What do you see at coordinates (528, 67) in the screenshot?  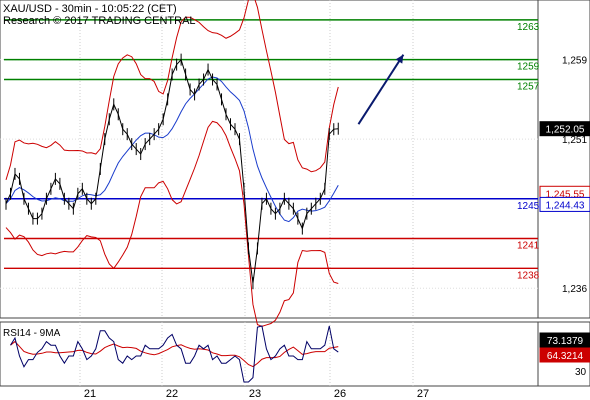 I see `level-label: 1259` at bounding box center [528, 67].